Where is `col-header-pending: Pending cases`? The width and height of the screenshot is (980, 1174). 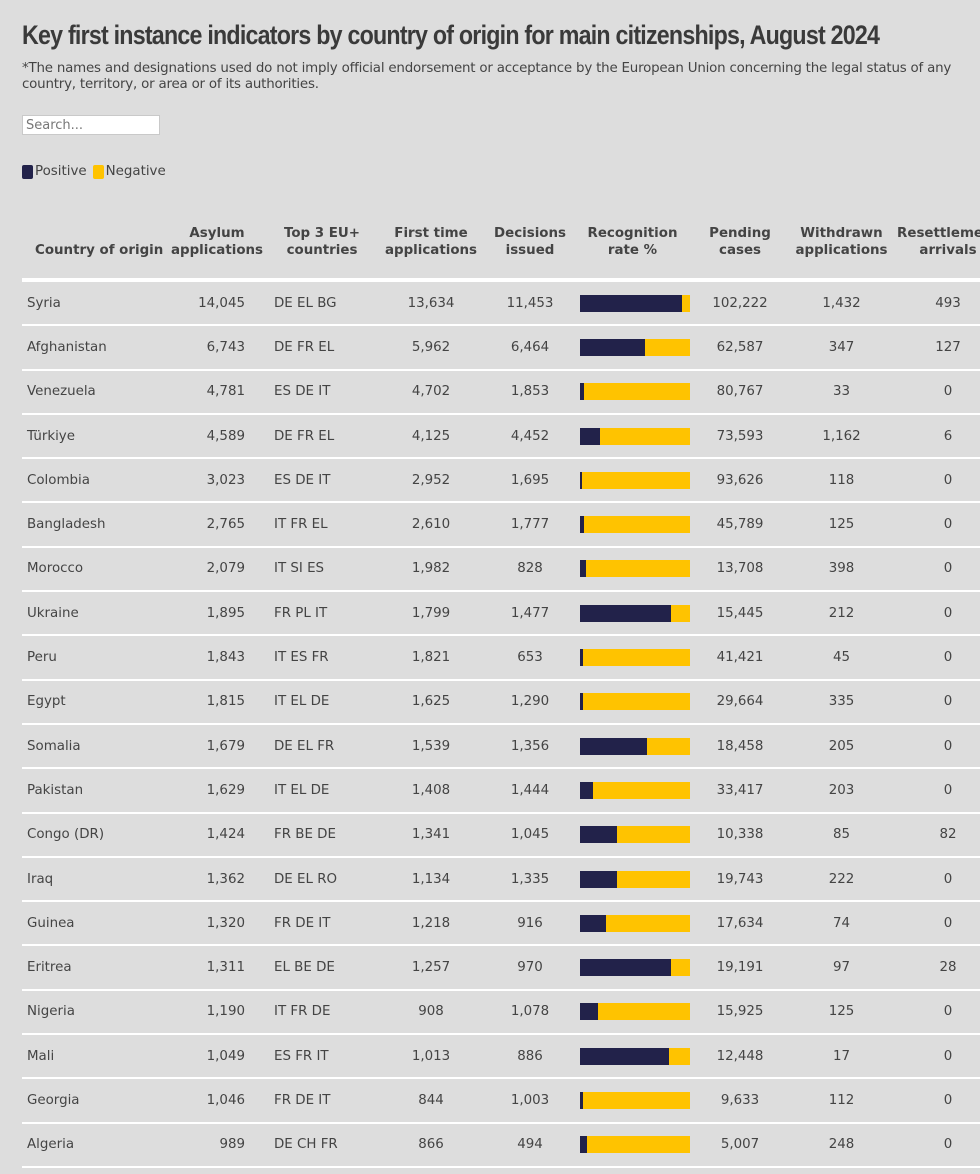
col-header-pending: Pending cases is located at coordinates (740, 243).